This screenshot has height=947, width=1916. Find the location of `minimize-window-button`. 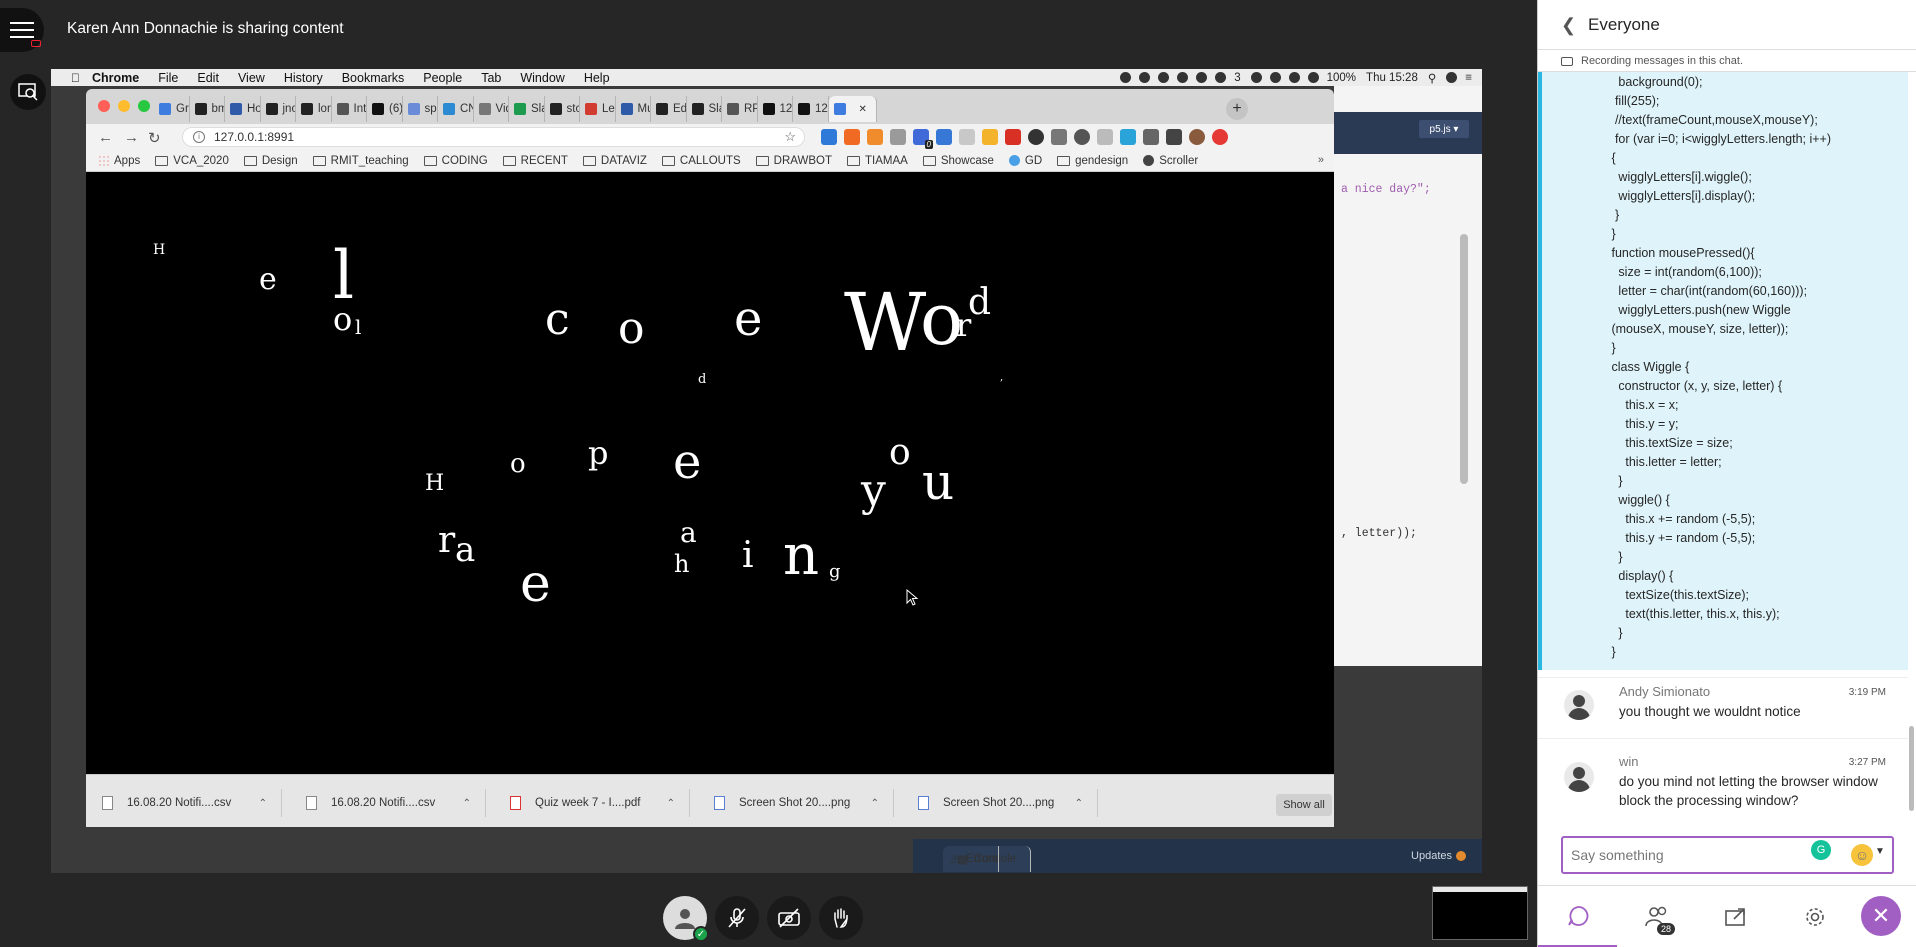

minimize-window-button is located at coordinates (124, 106).